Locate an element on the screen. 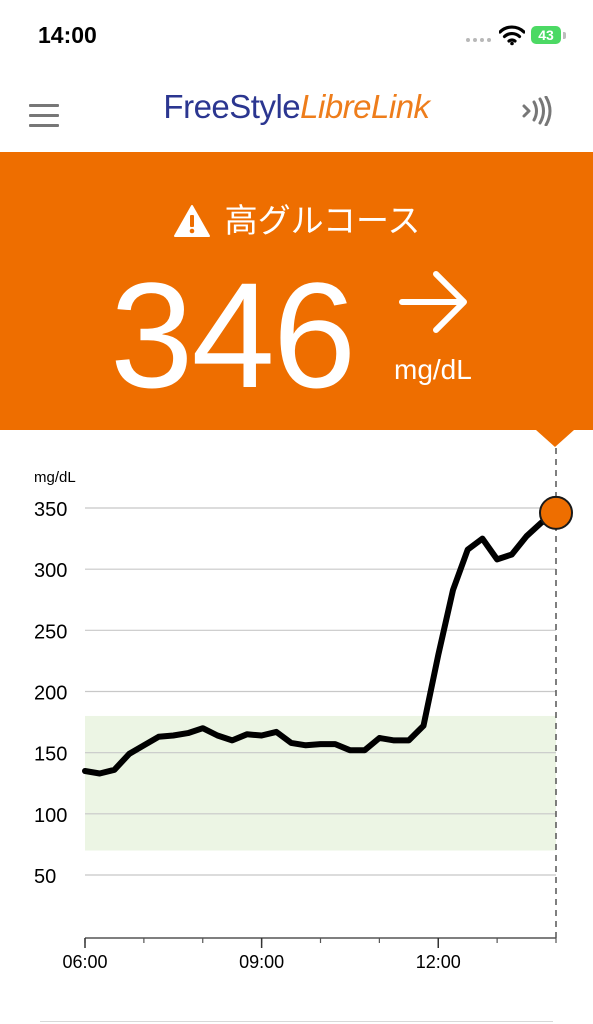 The width and height of the screenshot is (593, 1024). x-tick-label: 09:00 is located at coordinates (261, 962).